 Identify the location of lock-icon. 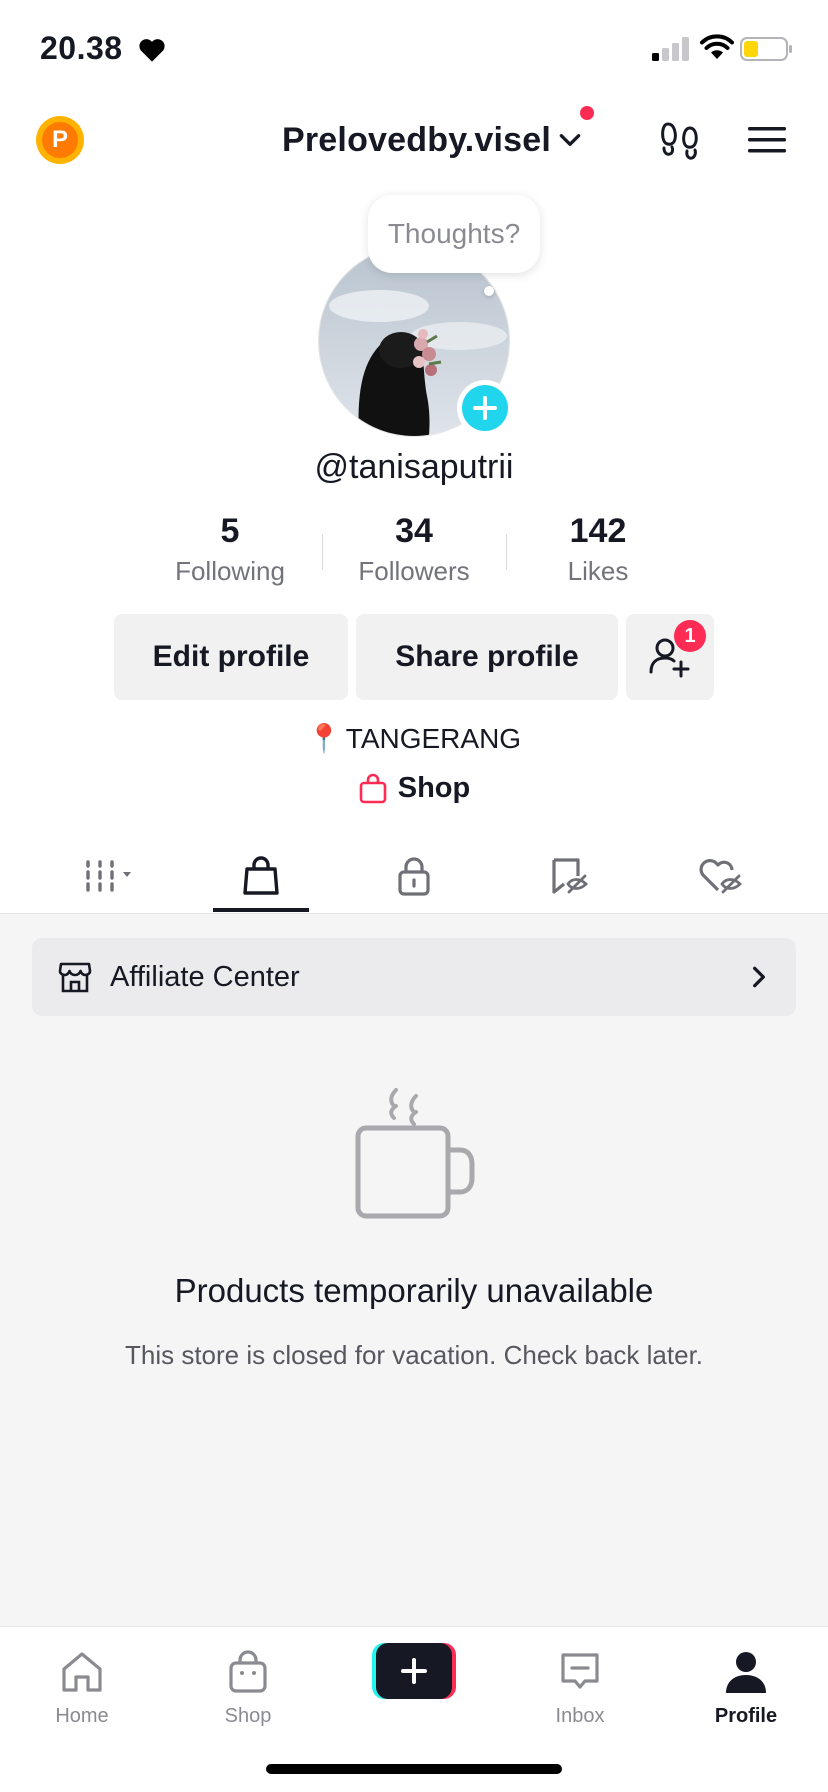
(414, 876).